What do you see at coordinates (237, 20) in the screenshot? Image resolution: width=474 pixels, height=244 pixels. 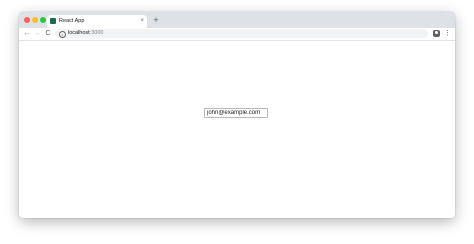 I see `tab-strip: React App × +` at bounding box center [237, 20].